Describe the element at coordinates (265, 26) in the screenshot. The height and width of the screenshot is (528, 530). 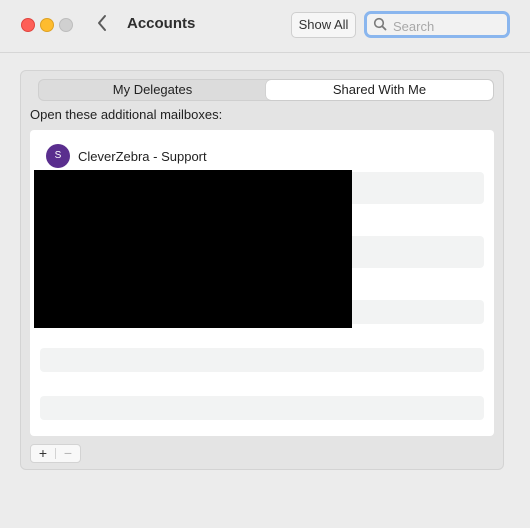
I see `title-bar: Accounts Show All` at that location.